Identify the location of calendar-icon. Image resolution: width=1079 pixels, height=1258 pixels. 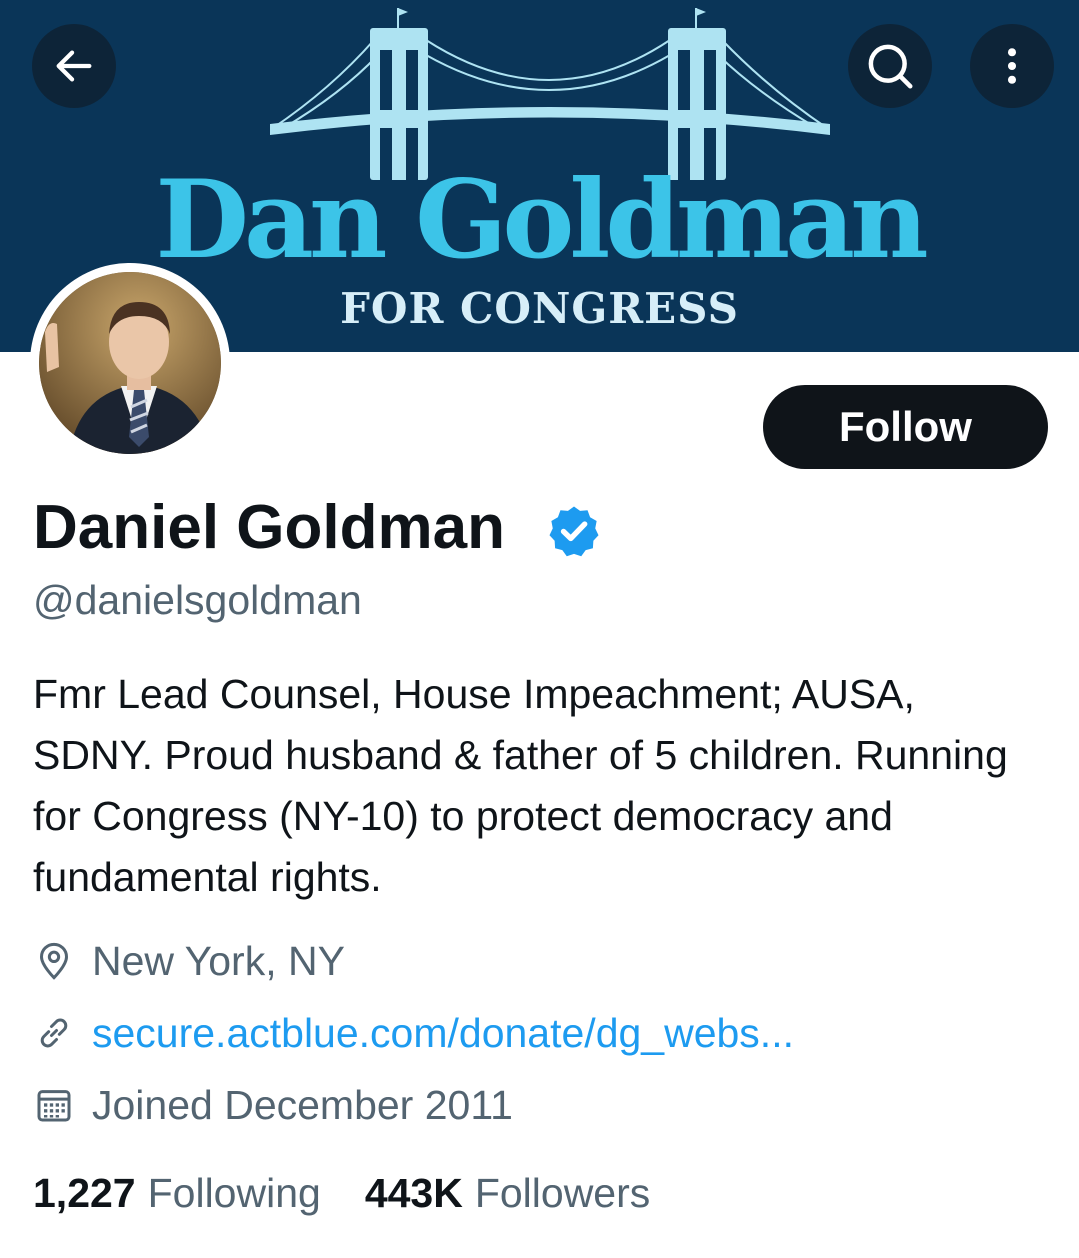
(54, 1105).